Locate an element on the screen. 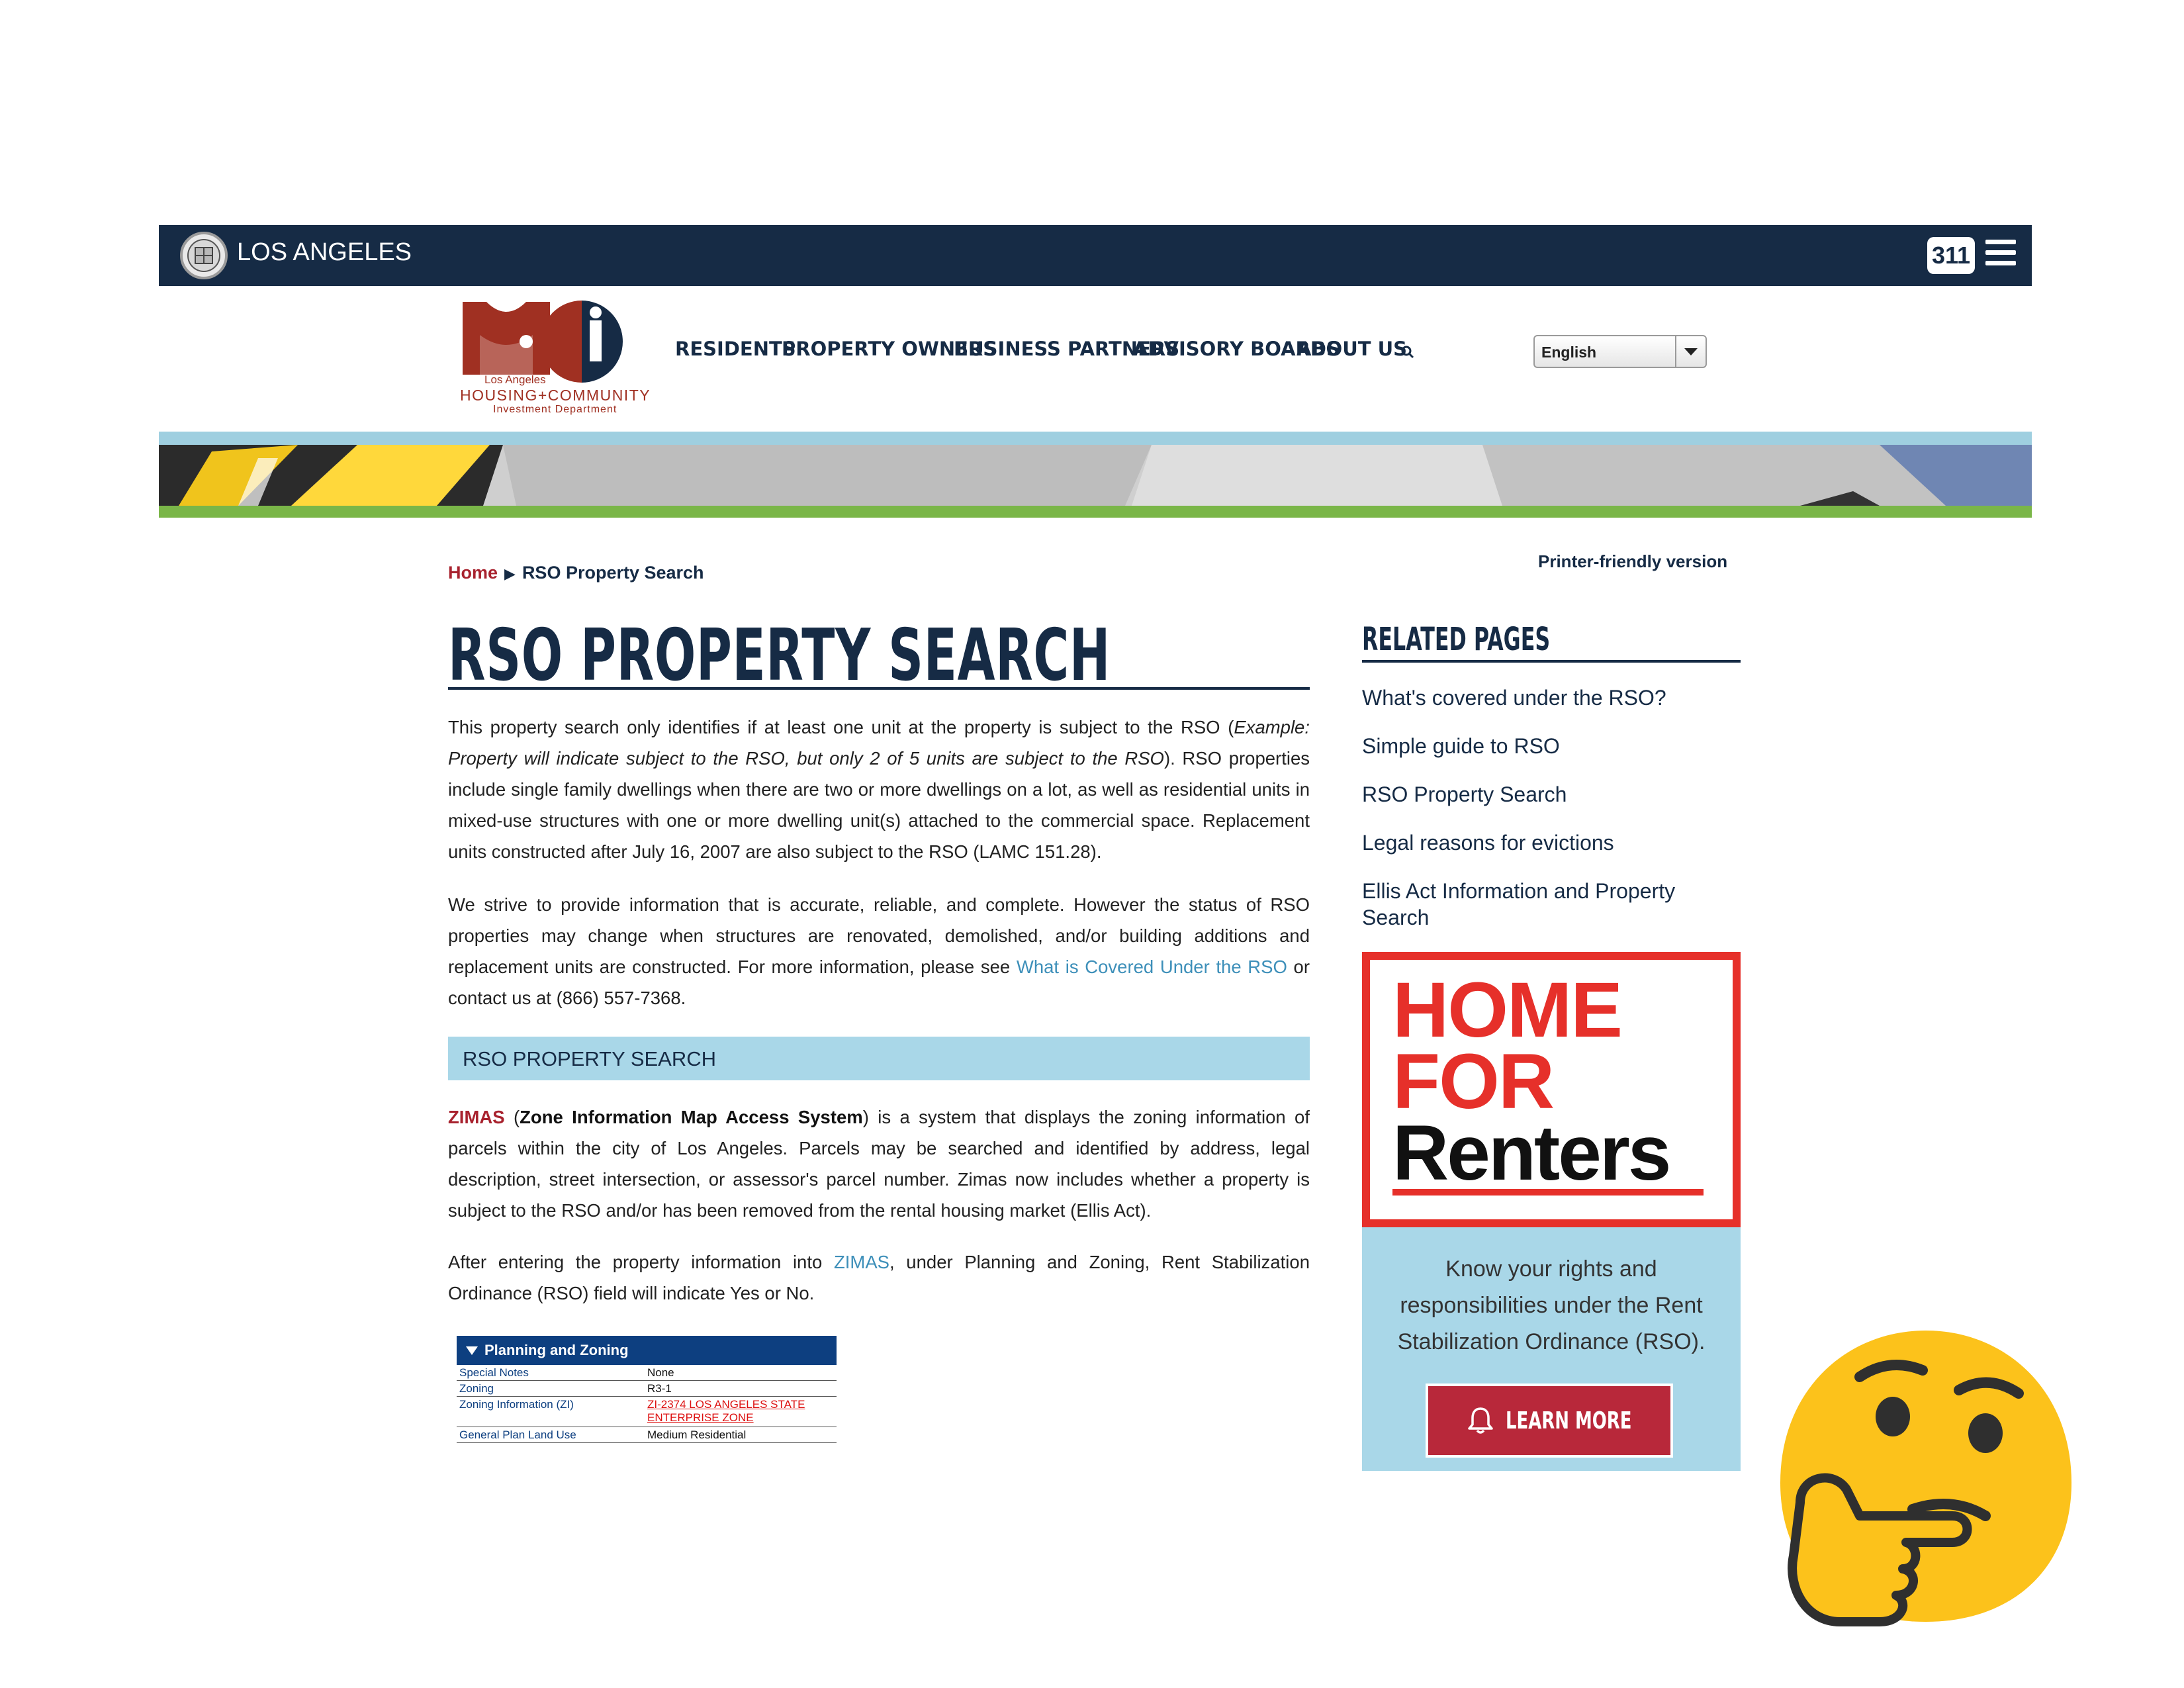 The width and height of the screenshot is (2184, 1688). hamburger-menu-icon is located at coordinates (2000, 255).